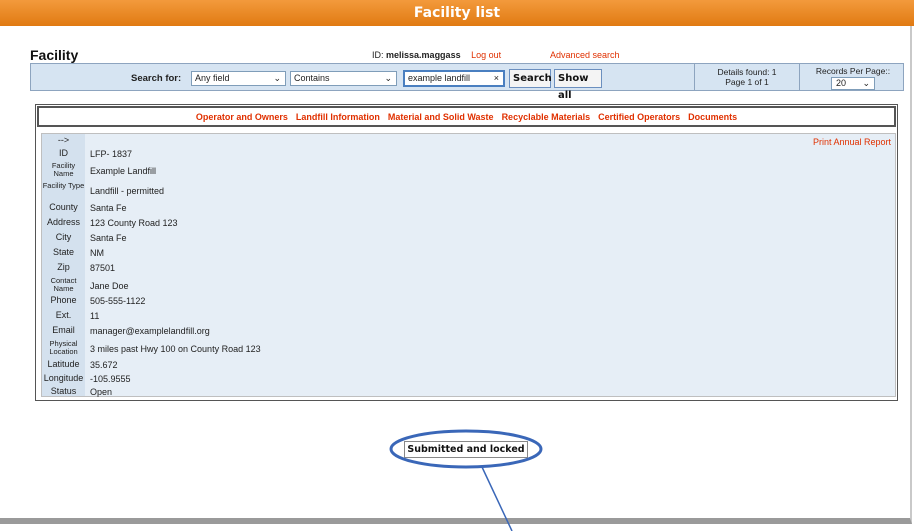 This screenshot has height=531, width=914. I want to click on annotation-pointer-line, so click(497, 498).